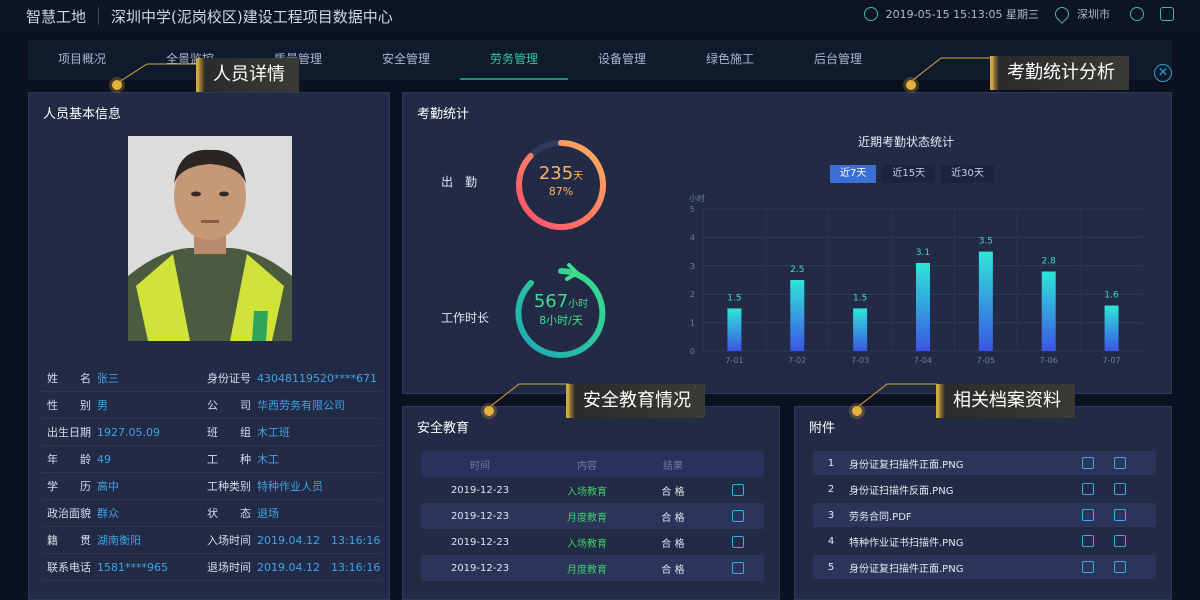 The height and width of the screenshot is (600, 1200). What do you see at coordinates (880, 517) in the screenshot?
I see `attachment-name: 劳务合同.PDF` at bounding box center [880, 517].